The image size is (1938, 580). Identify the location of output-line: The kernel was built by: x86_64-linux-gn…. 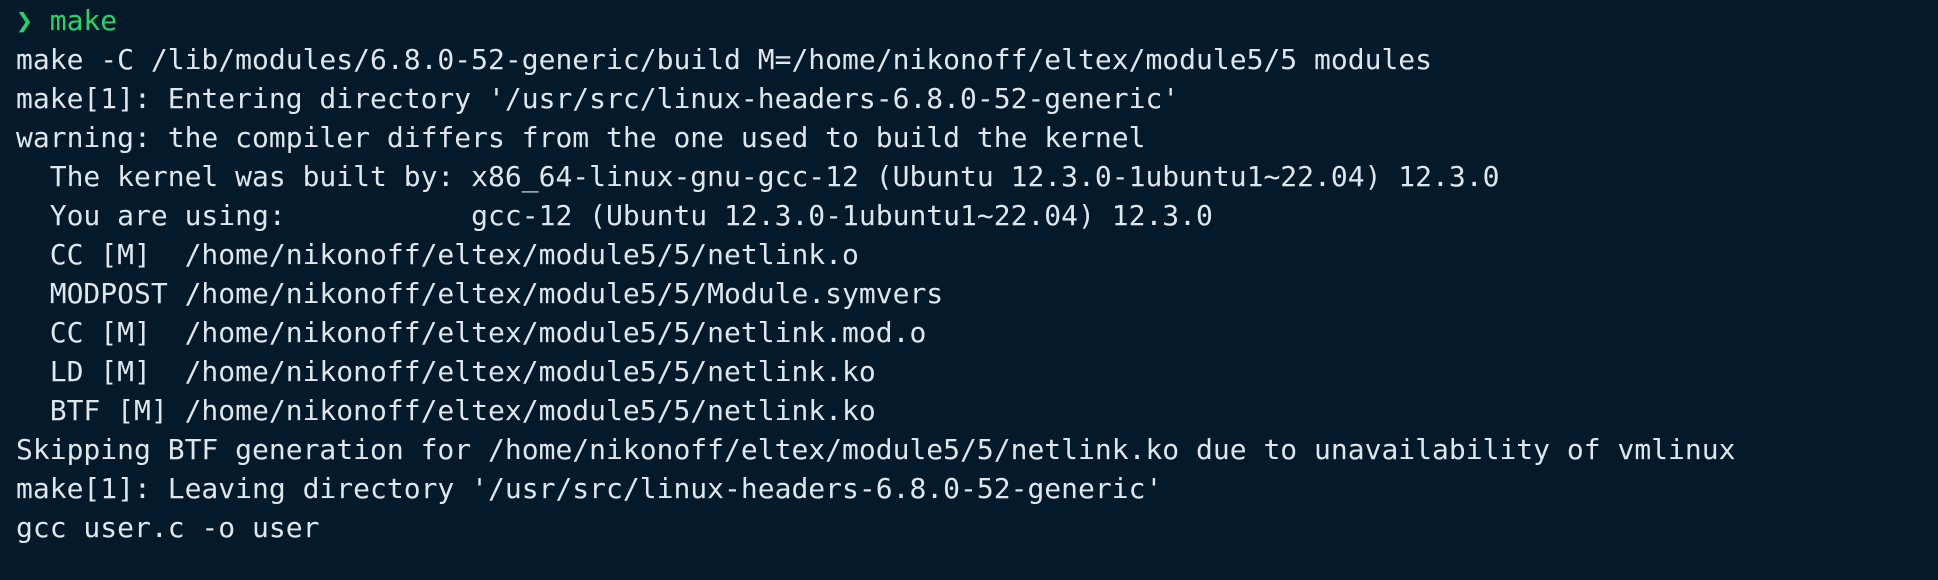
(758, 176).